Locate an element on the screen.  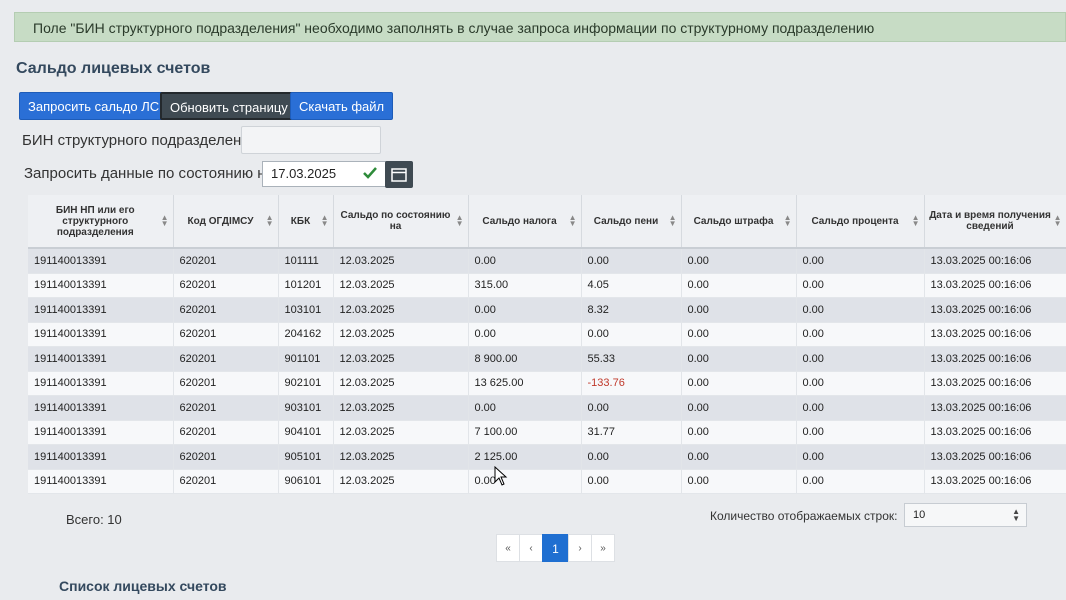
request-balance-button: Запросить сальдо ЛС is located at coordinates (94, 106).